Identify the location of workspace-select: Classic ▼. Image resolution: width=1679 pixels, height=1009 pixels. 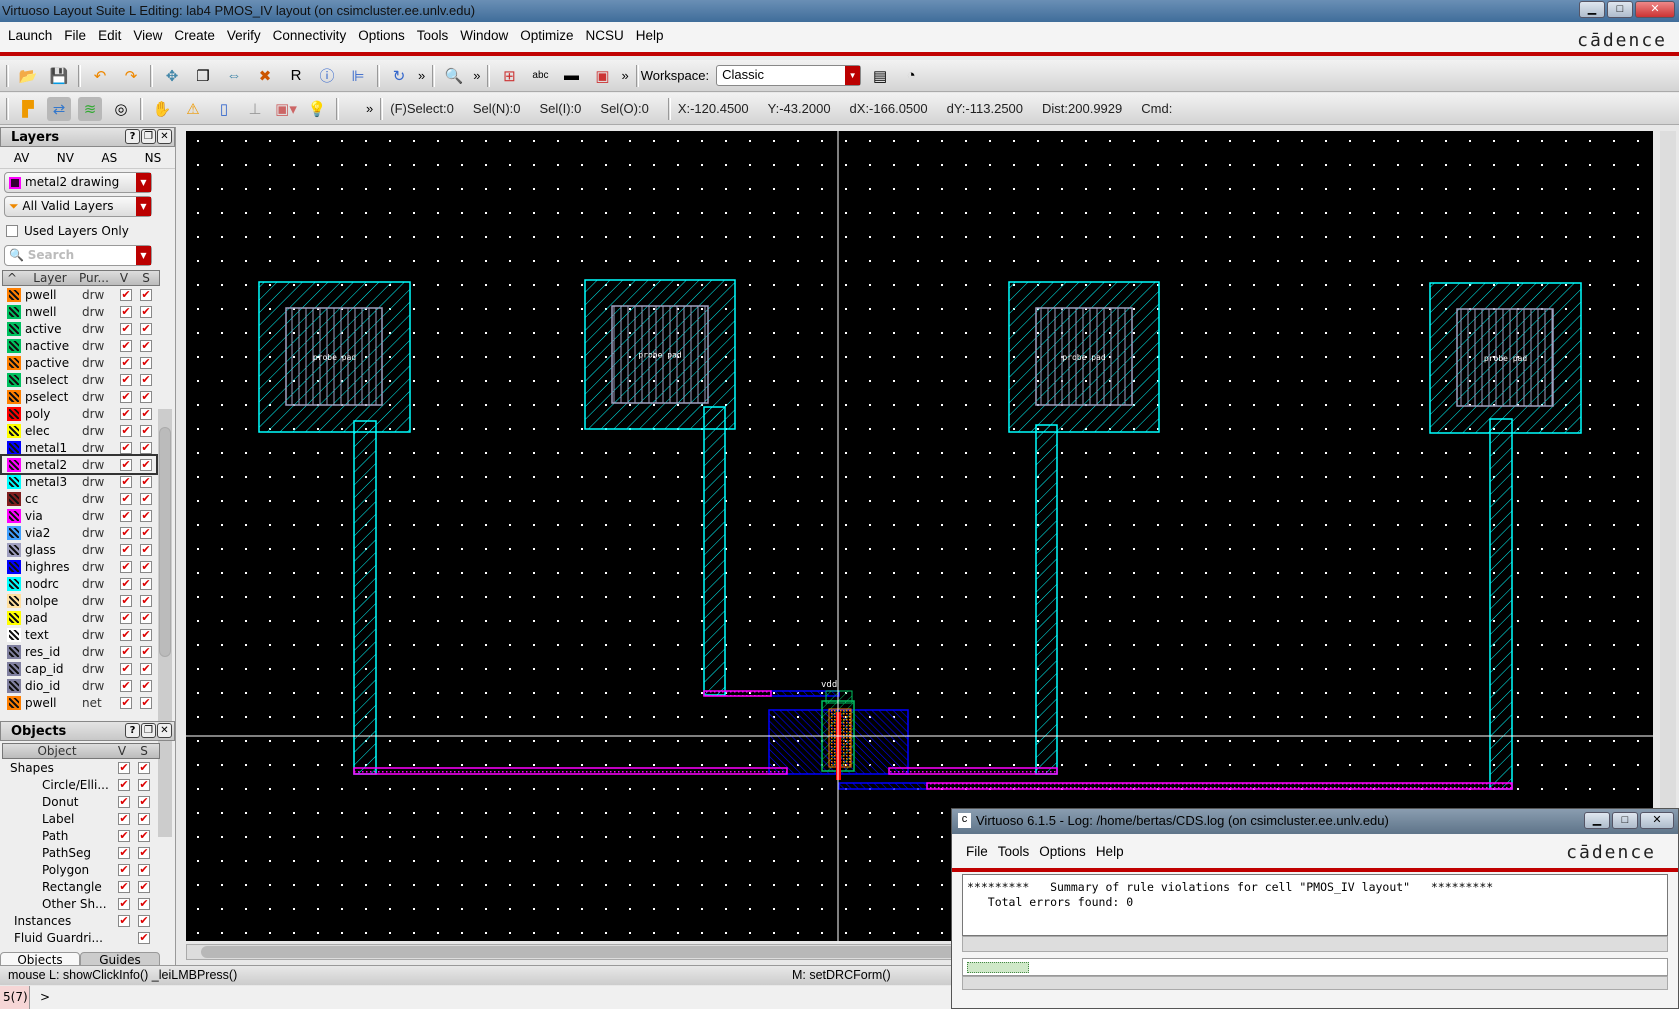
(789, 75).